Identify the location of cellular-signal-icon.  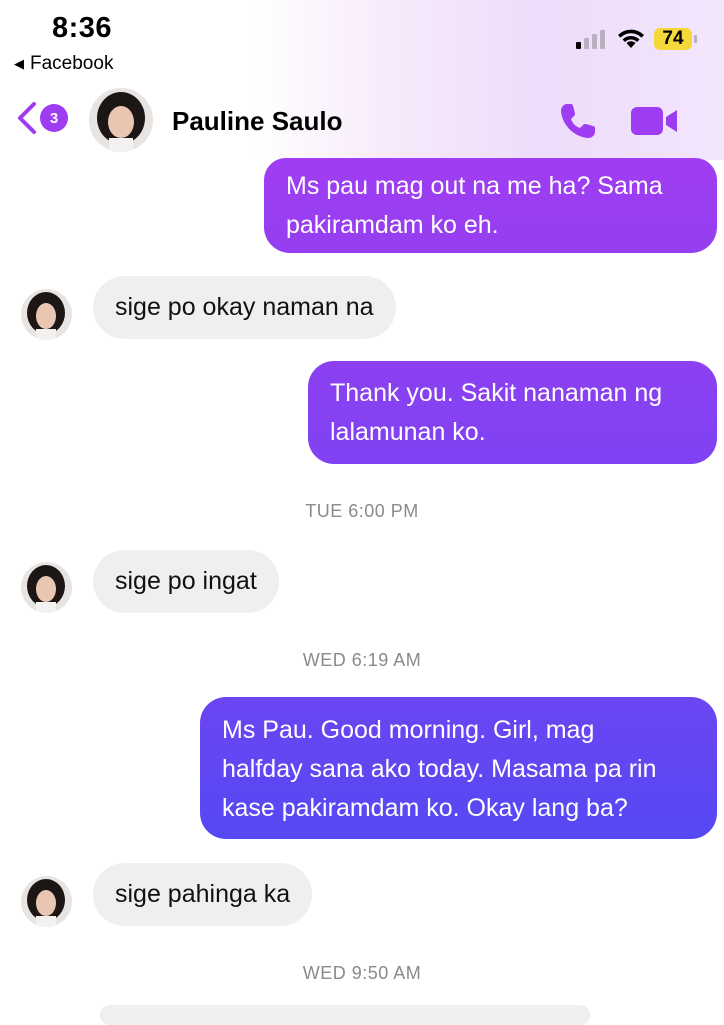
(590, 39).